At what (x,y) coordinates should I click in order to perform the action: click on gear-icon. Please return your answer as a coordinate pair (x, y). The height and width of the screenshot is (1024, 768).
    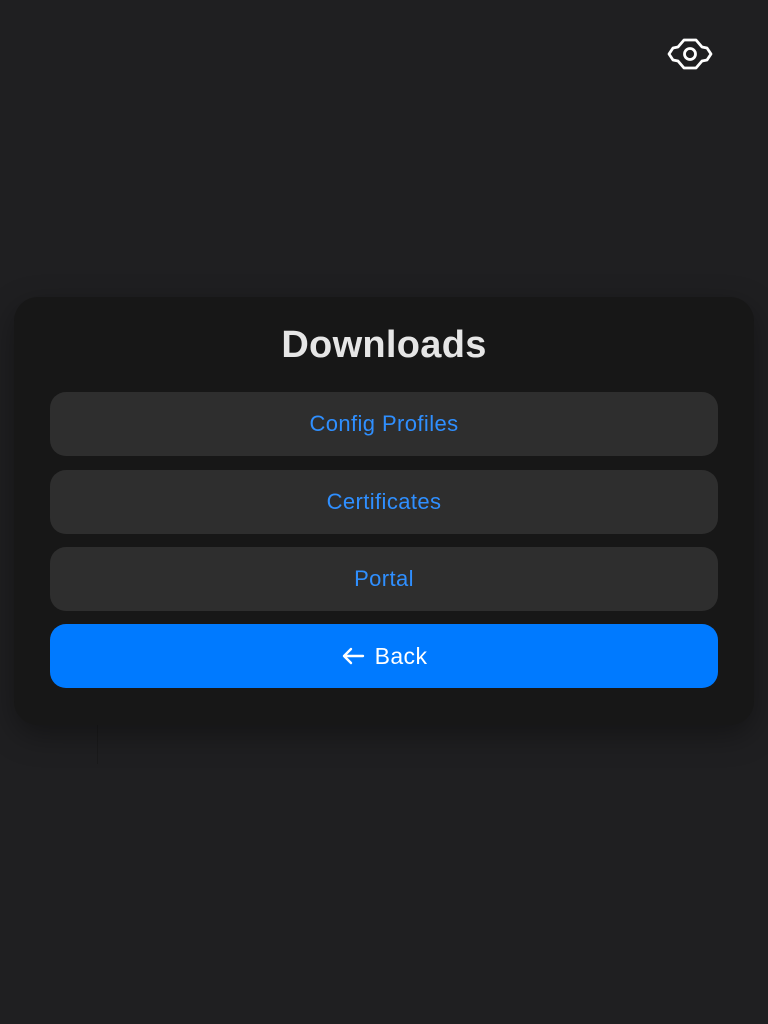
    Looking at the image, I should click on (690, 54).